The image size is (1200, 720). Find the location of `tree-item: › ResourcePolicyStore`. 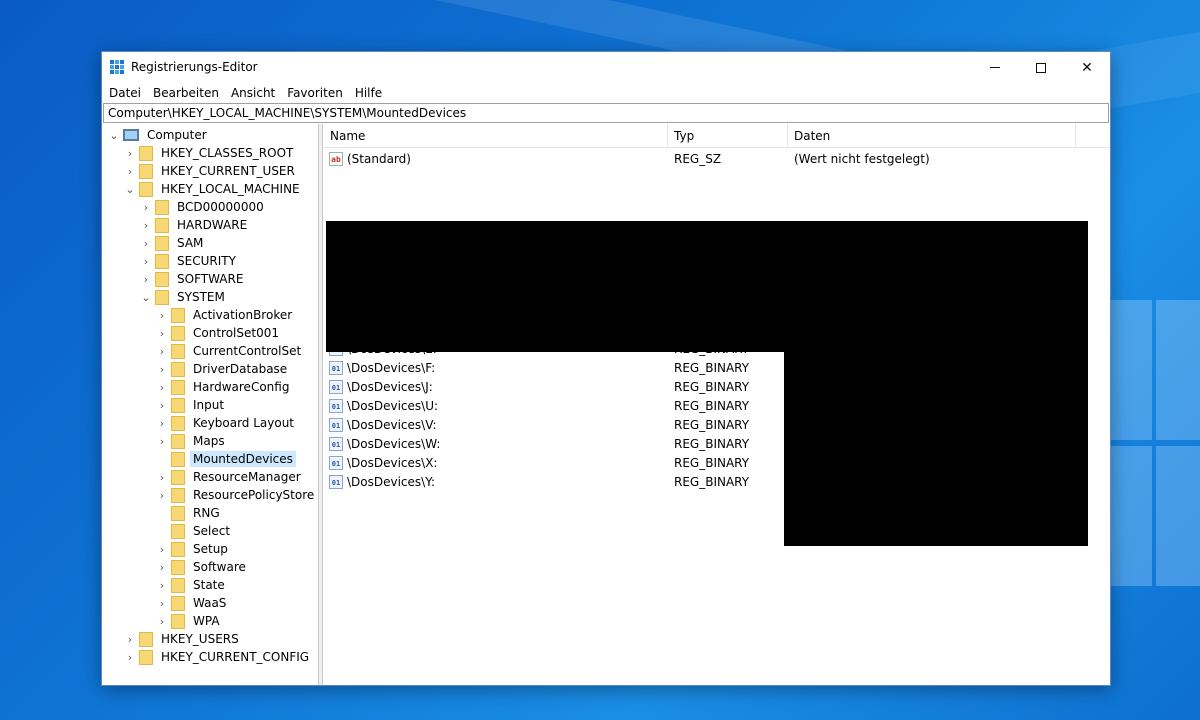

tree-item: › ResourcePolicyStore is located at coordinates (236, 495).